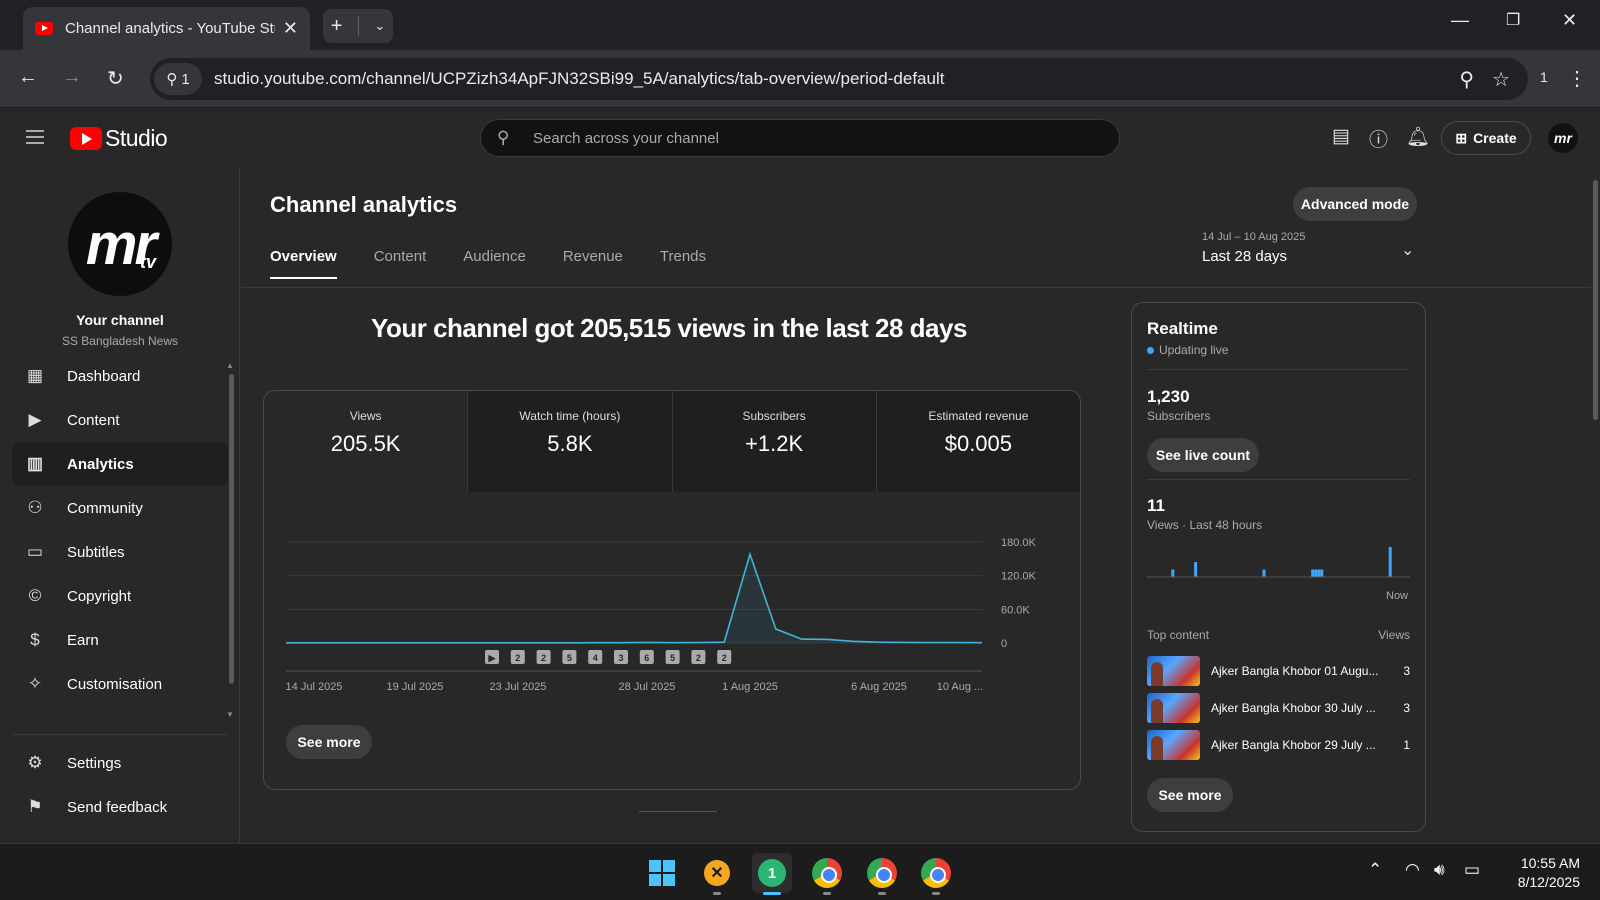 The image size is (1600, 900). What do you see at coordinates (120, 244) in the screenshot?
I see `channel-avatar: mr tv` at bounding box center [120, 244].